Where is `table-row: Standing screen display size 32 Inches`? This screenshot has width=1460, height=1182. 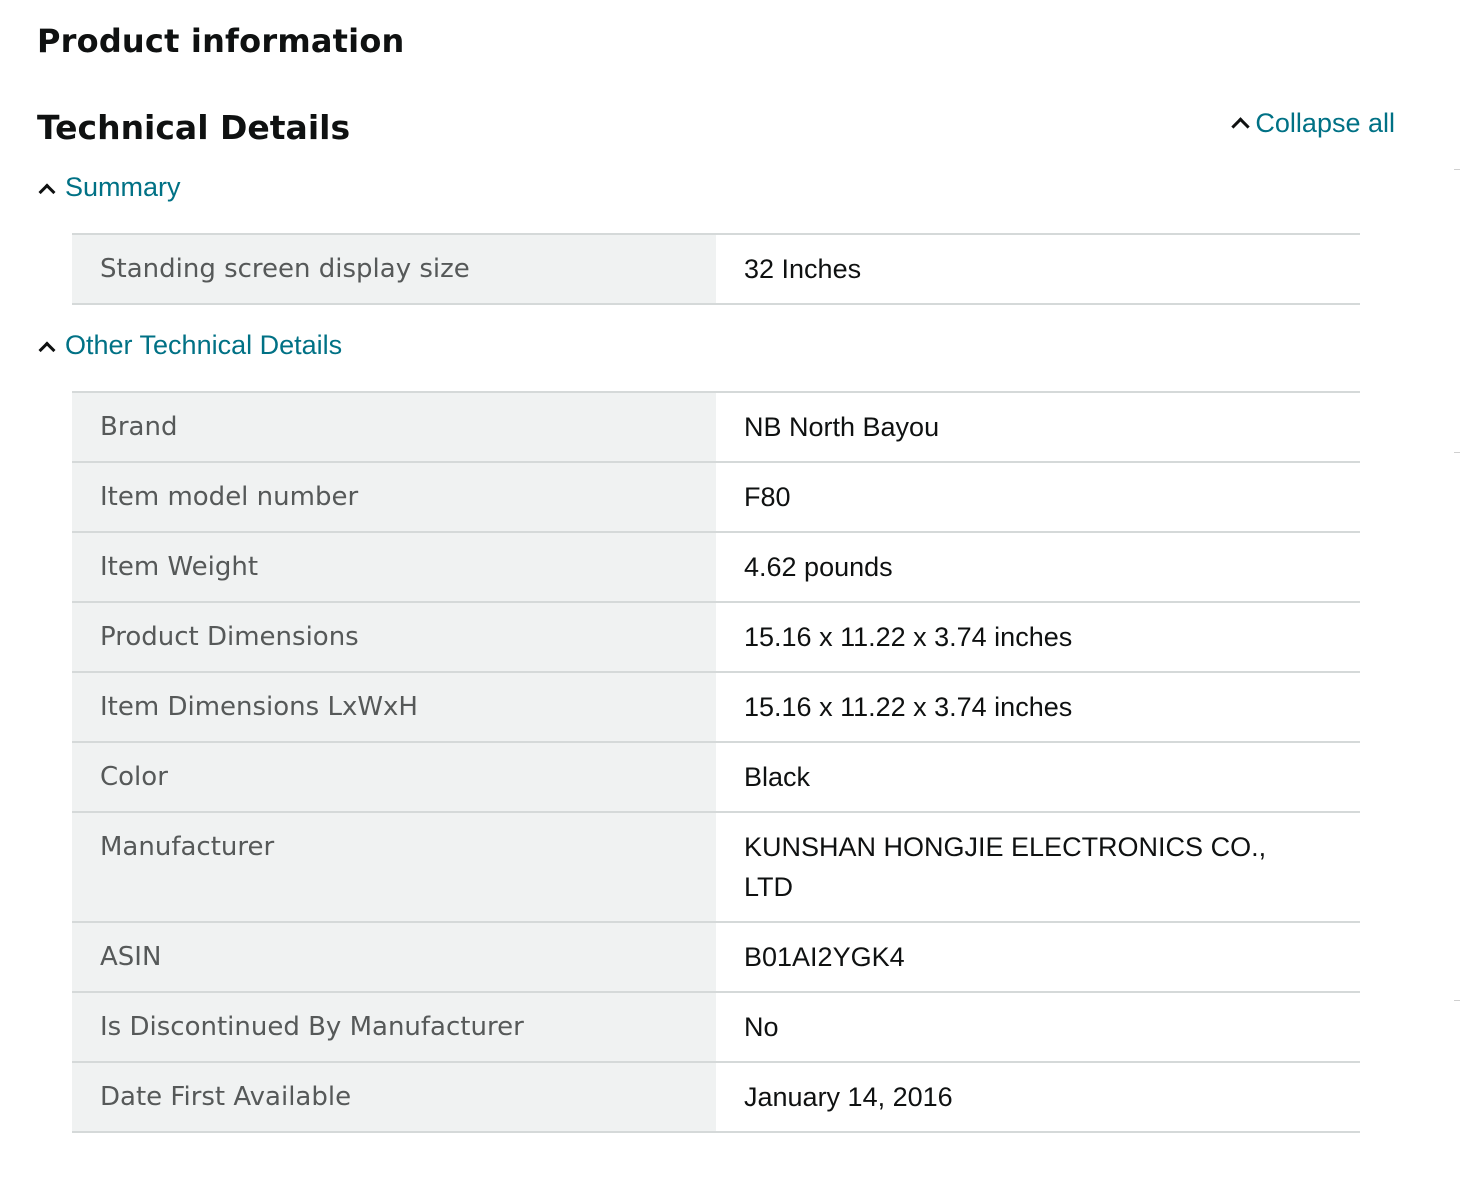 table-row: Standing screen display size 32 Inches is located at coordinates (716, 269).